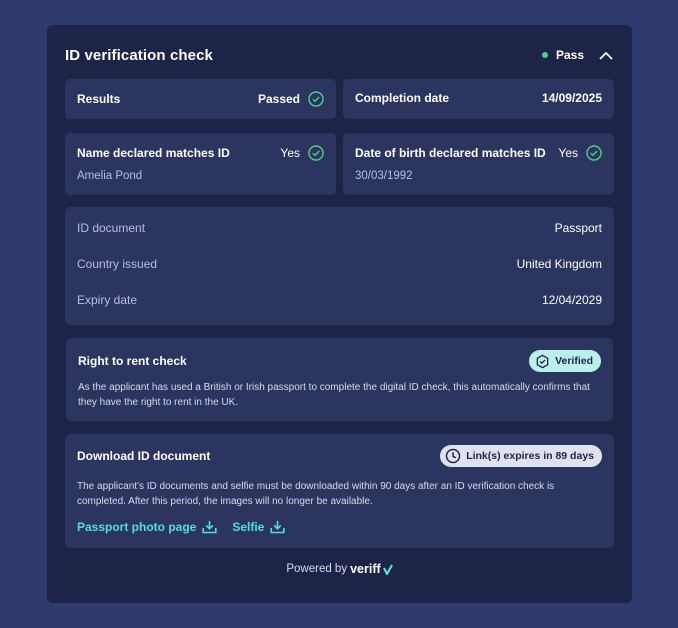 The image size is (678, 628). Describe the element at coordinates (139, 55) in the screenshot. I see `card-title: ID verification check` at that location.